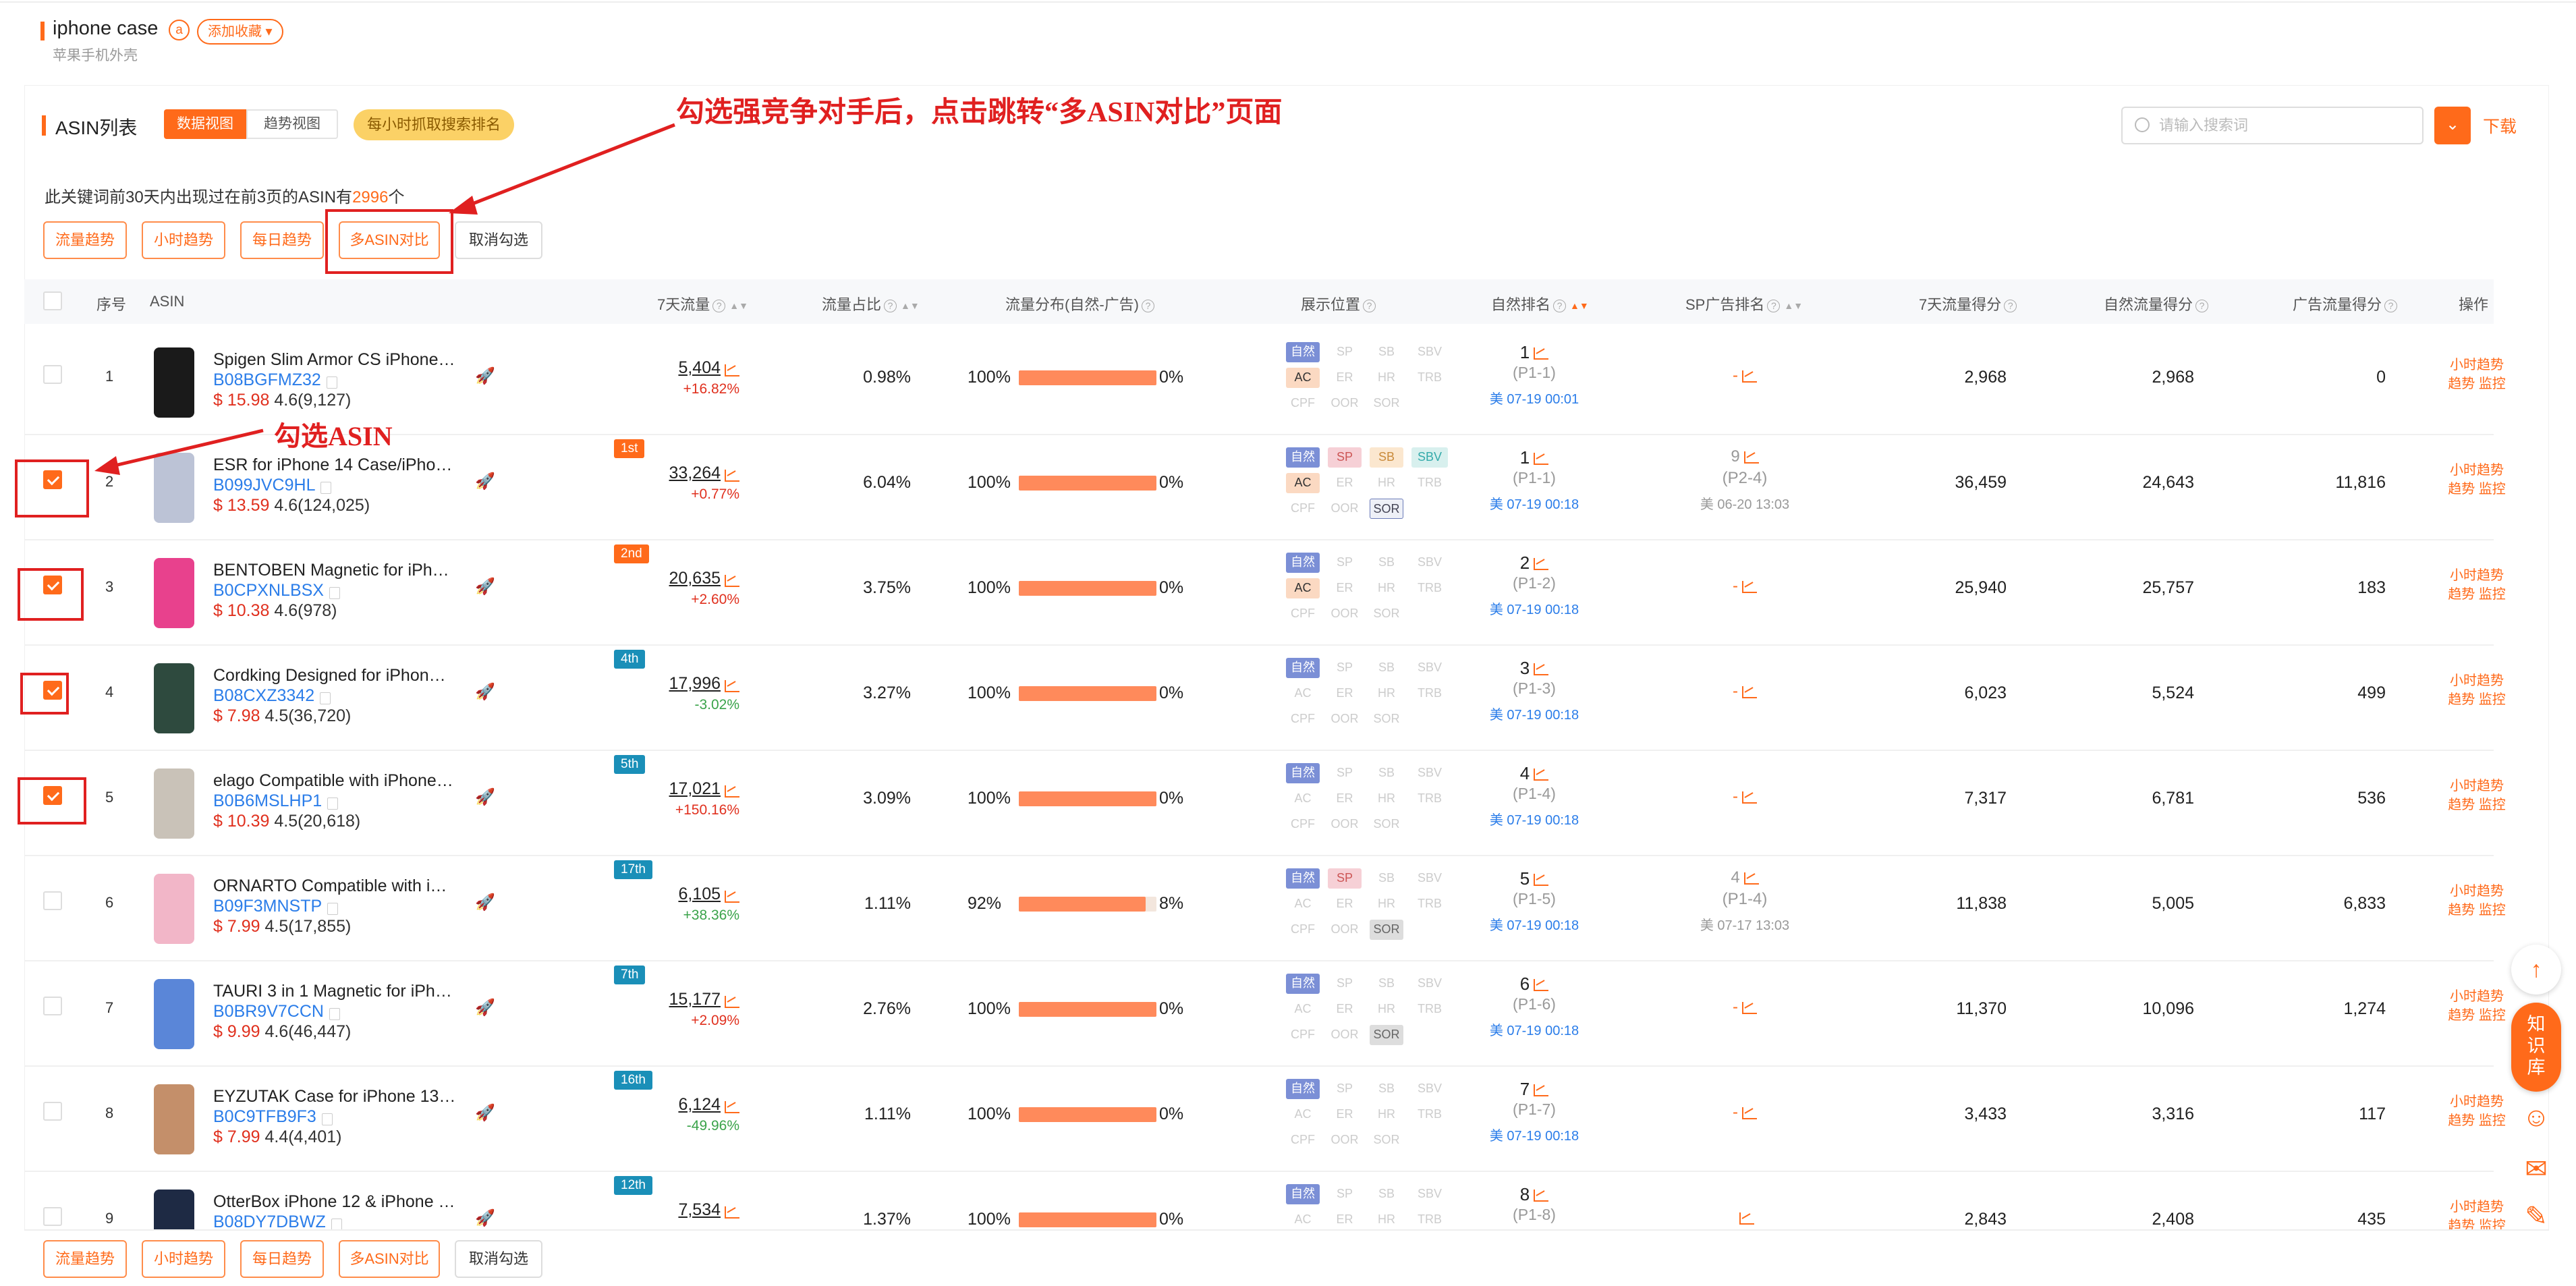 The height and width of the screenshot is (1286, 2576). Describe the element at coordinates (2536, 970) in the screenshot. I see `scroll-top-icon: ↑` at that location.